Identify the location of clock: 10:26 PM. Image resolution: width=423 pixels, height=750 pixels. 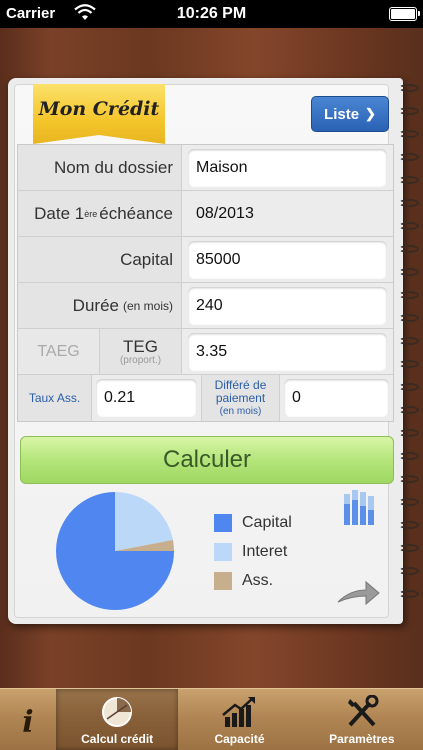
(211, 13).